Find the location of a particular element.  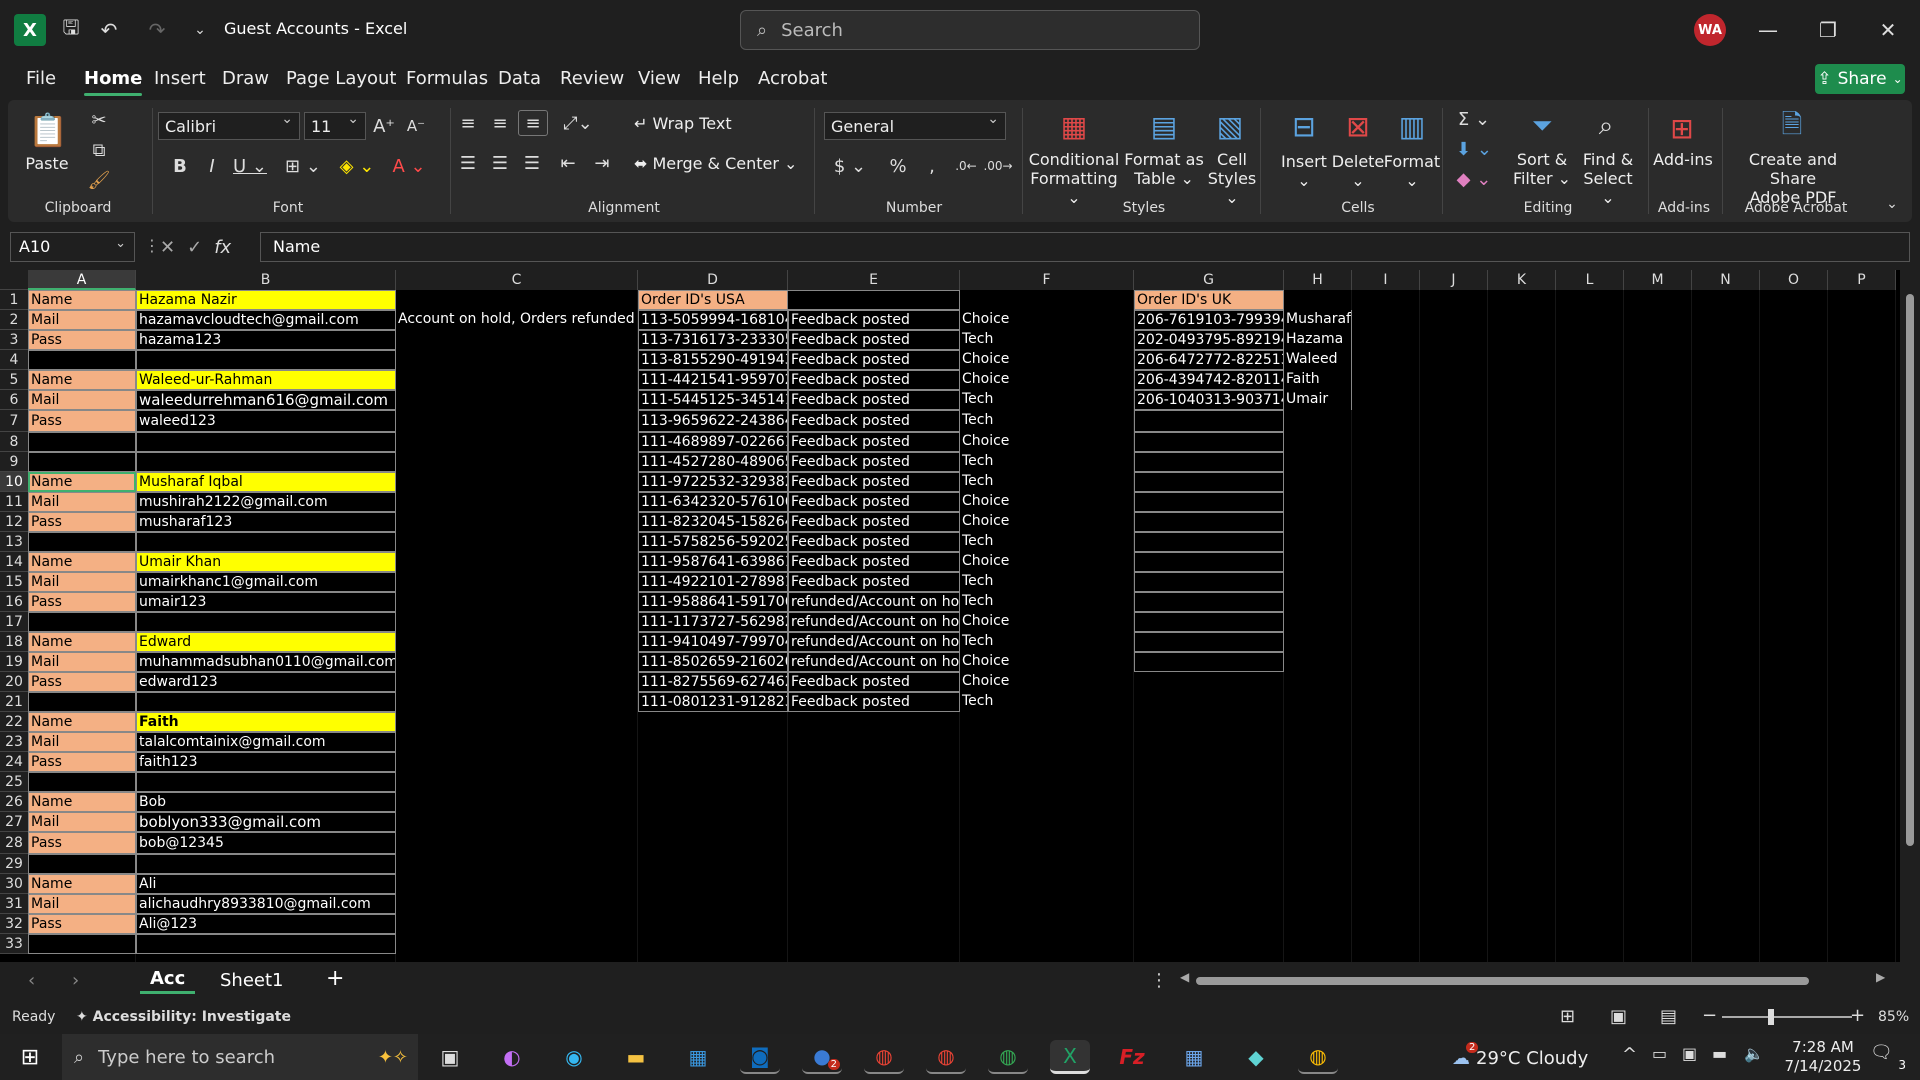

cell-d14: 111-9587641-6398613 is located at coordinates (713, 562).